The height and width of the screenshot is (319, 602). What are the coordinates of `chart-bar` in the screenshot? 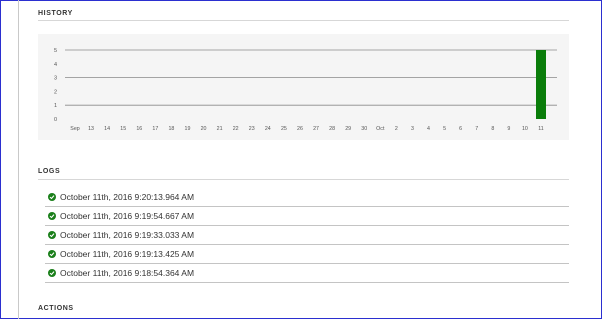 It's located at (541, 84).